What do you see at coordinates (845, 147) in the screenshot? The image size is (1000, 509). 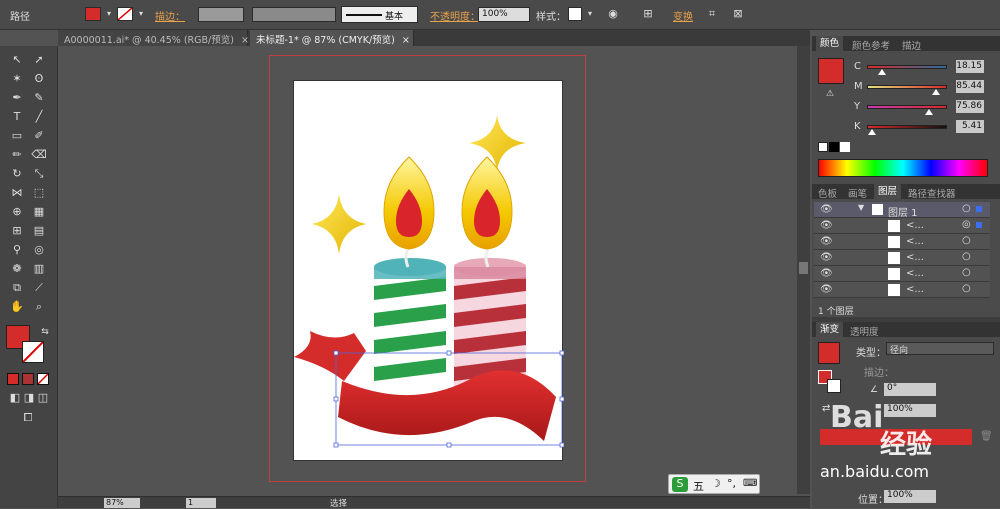 I see `white-color-icon` at bounding box center [845, 147].